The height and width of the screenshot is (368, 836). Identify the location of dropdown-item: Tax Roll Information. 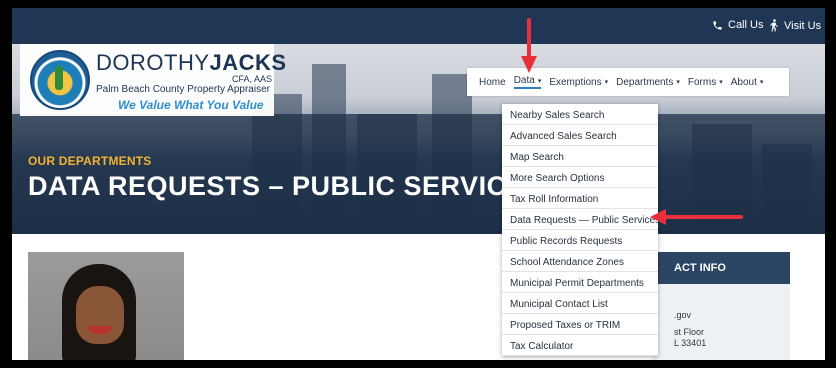
(580, 198).